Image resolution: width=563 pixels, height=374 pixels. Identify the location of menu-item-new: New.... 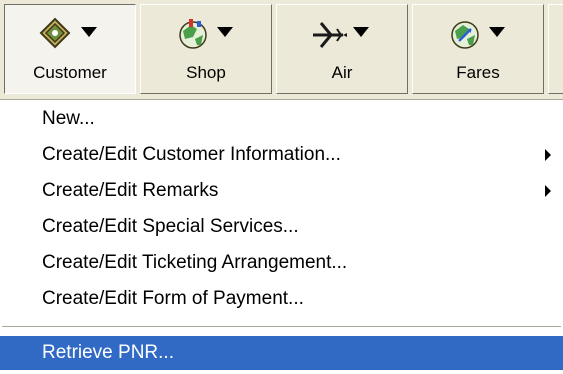
(281, 119).